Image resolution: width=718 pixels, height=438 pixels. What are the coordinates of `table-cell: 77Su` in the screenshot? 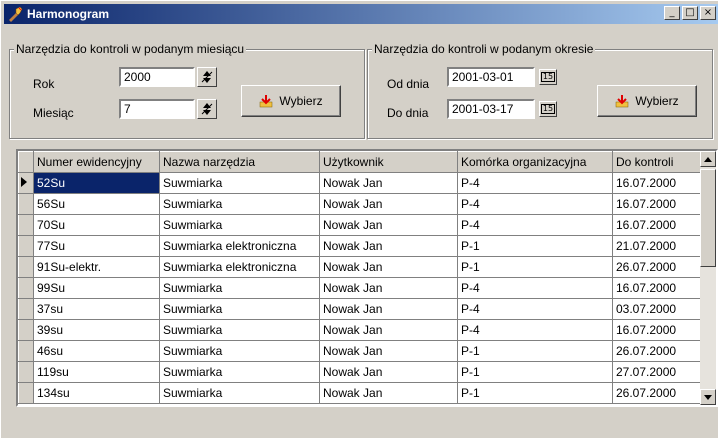 It's located at (96, 246).